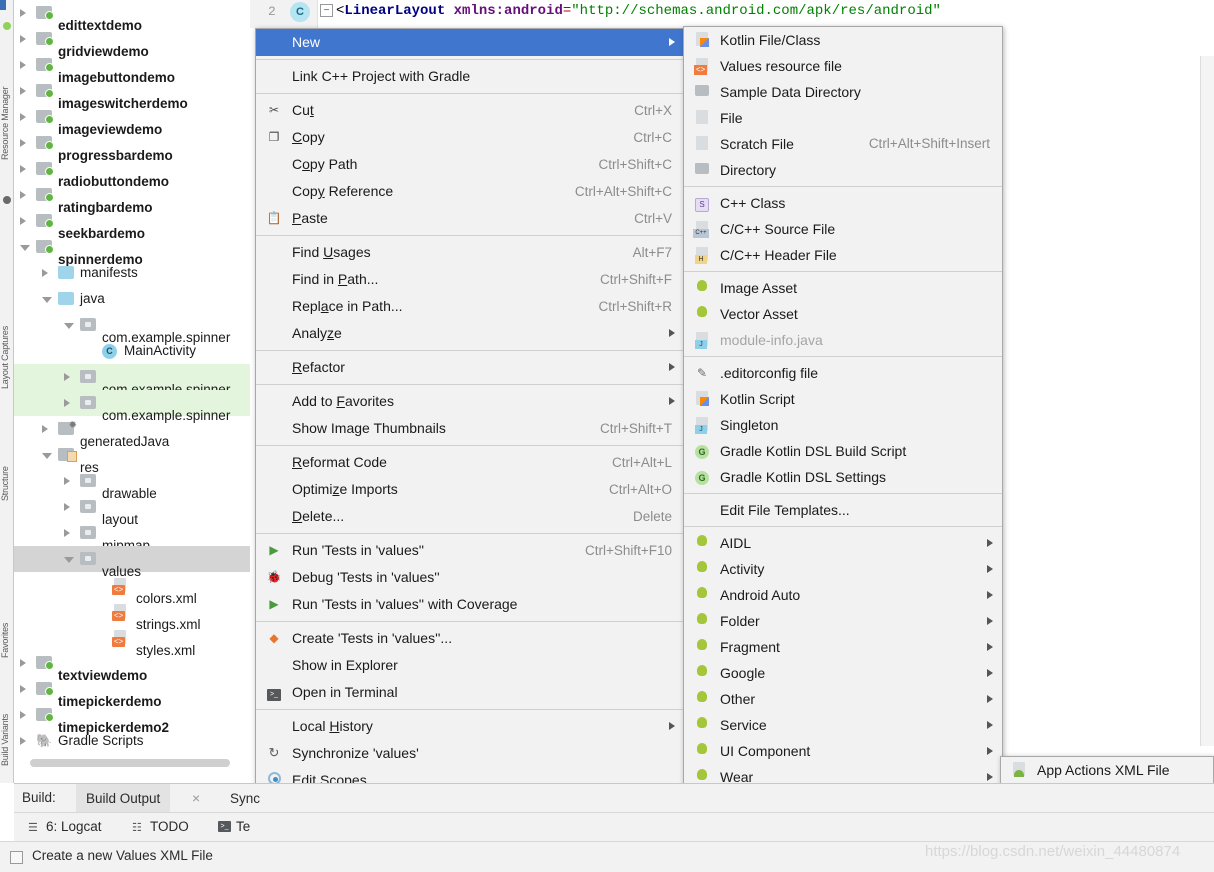  What do you see at coordinates (843, 543) in the screenshot?
I see `menu-item: AIDL` at bounding box center [843, 543].